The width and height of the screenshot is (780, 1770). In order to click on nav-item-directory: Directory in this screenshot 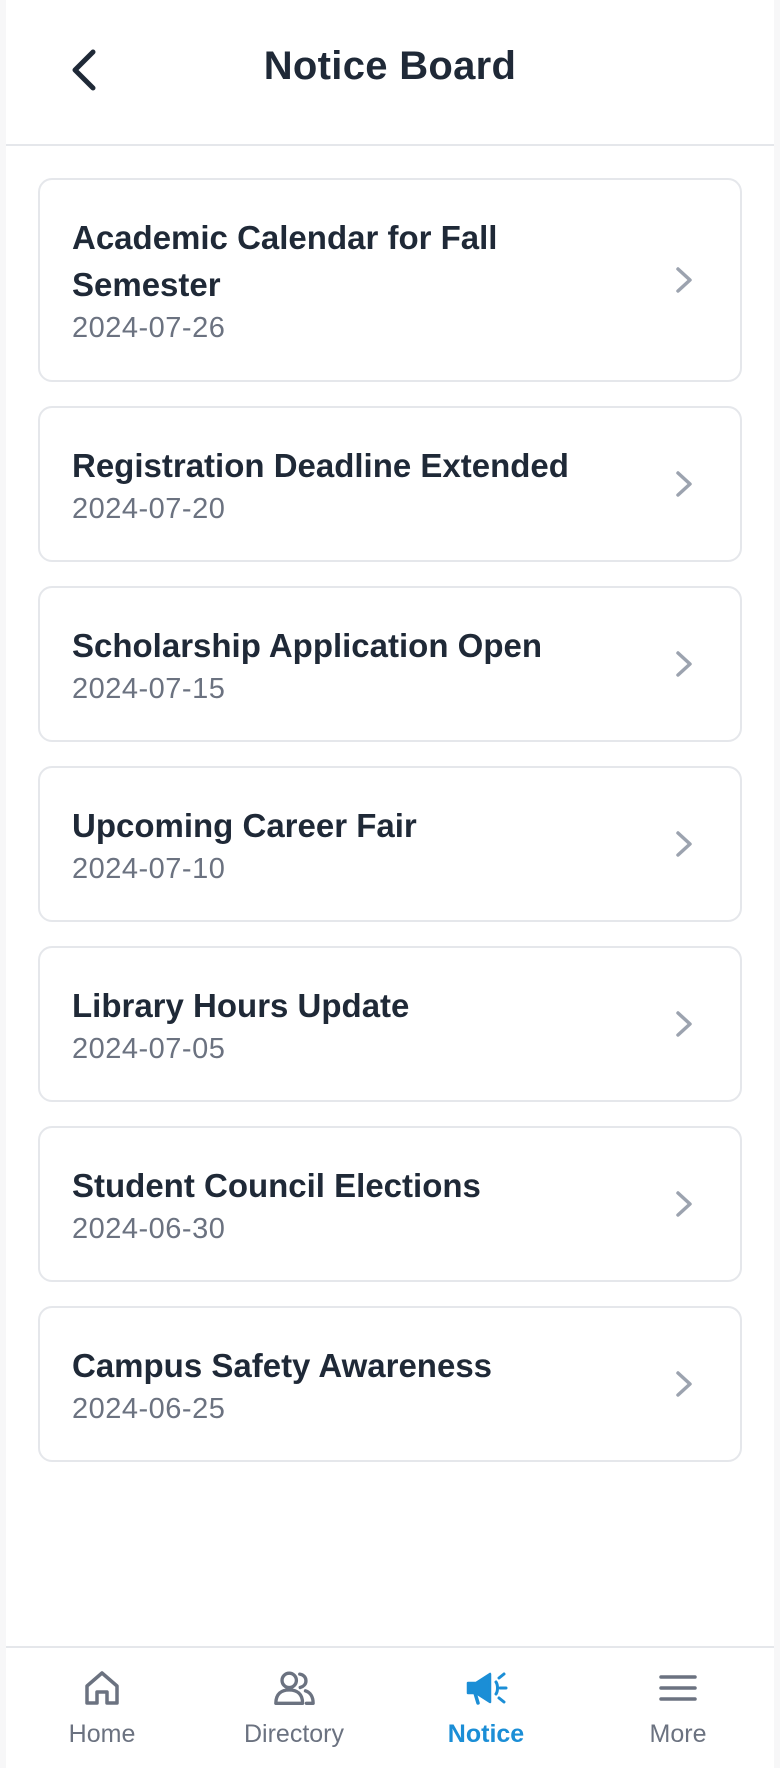, I will do `click(294, 1709)`.